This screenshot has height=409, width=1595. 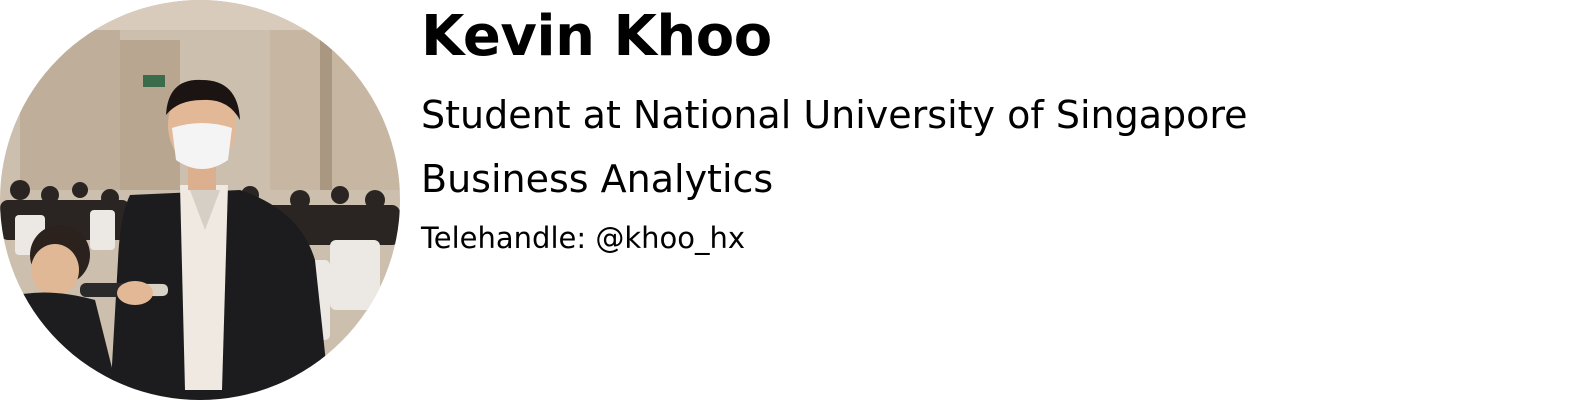 What do you see at coordinates (597, 179) in the screenshot?
I see `profile-major: Business Analytics` at bounding box center [597, 179].